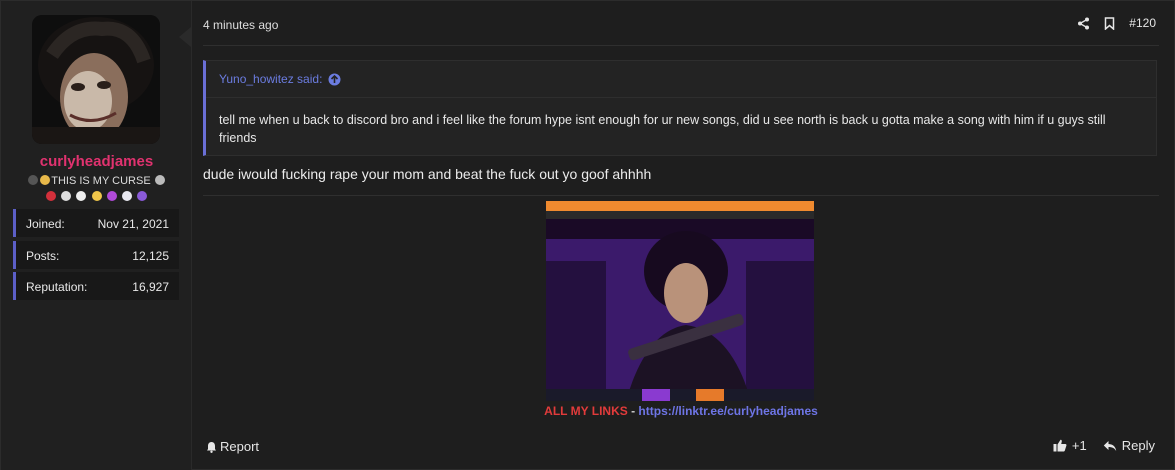  What do you see at coordinates (159, 180) in the screenshot?
I see `knife-icon` at bounding box center [159, 180].